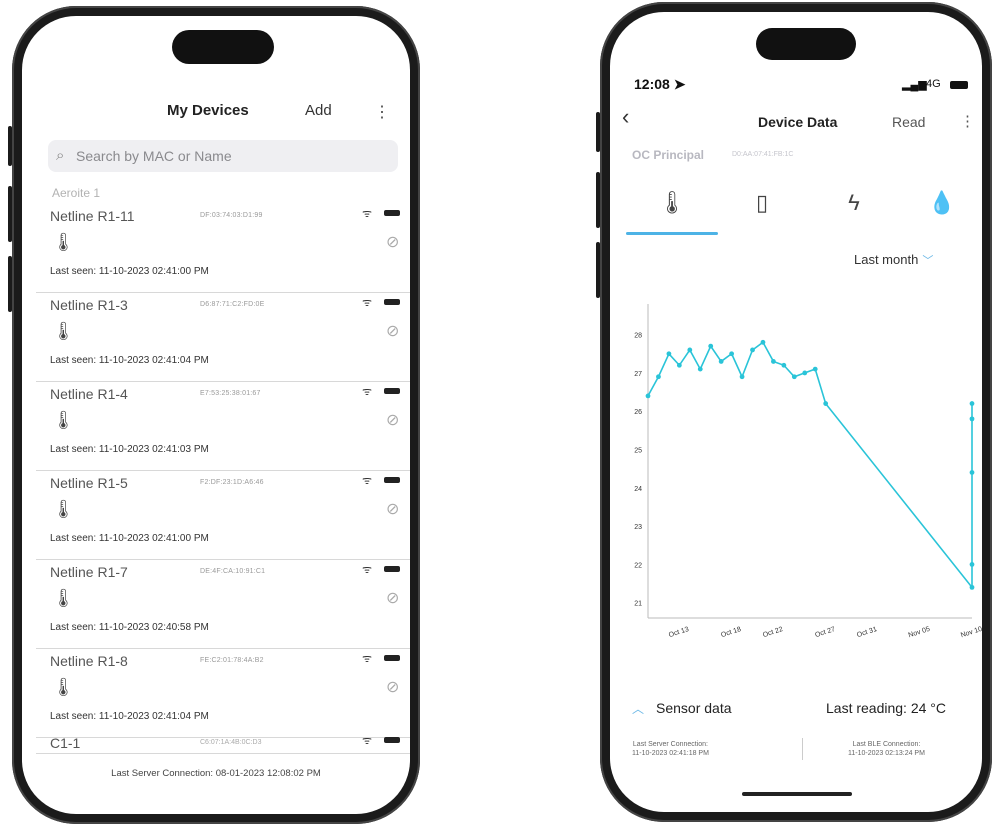 The height and width of the screenshot is (824, 996). Describe the element at coordinates (886, 744) in the screenshot. I see `label: Last BLE Connection:` at that location.